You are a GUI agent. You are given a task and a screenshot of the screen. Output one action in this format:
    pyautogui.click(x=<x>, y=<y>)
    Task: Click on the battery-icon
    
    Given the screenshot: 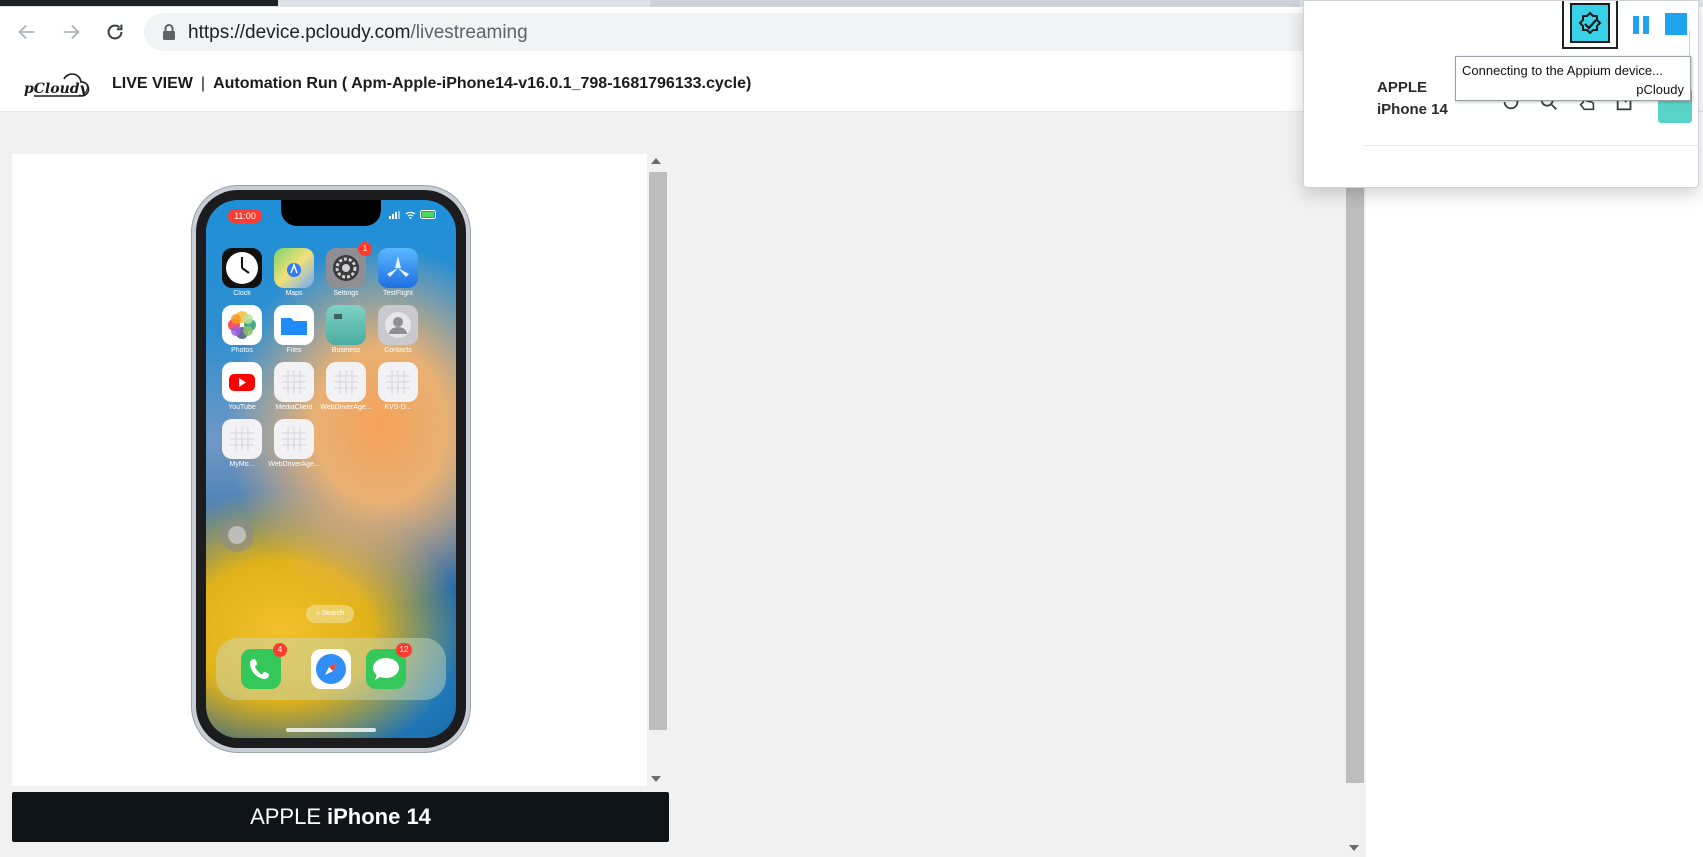 What is the action you would take?
    pyautogui.click(x=428, y=214)
    